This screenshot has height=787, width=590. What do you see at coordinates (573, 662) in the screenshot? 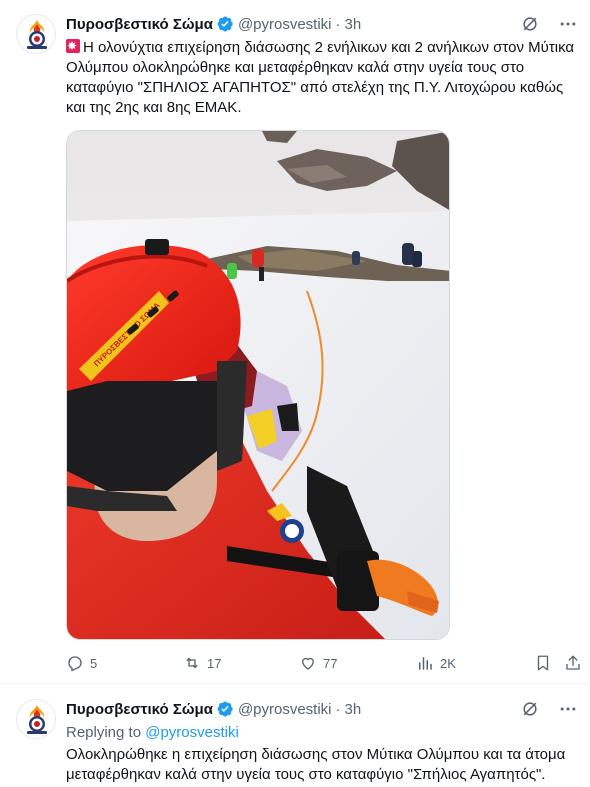
I see `share-icon` at bounding box center [573, 662].